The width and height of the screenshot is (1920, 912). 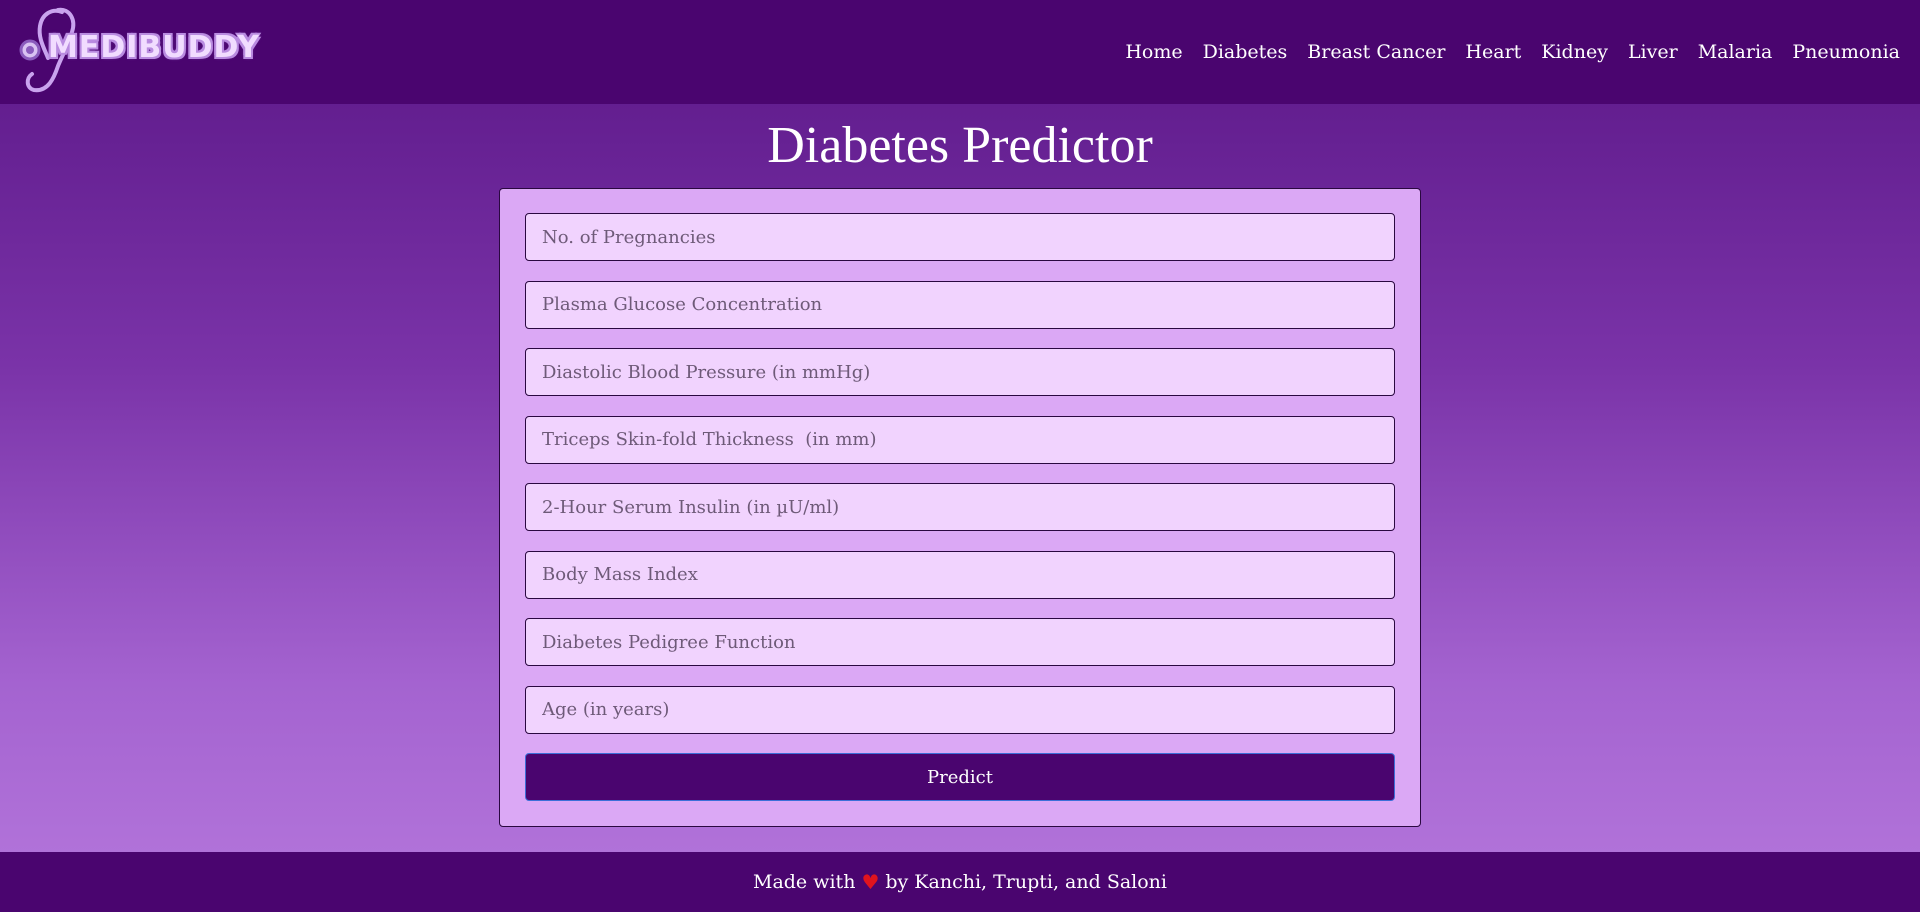 What do you see at coordinates (960, 777) in the screenshot?
I see `predict-button: Predict` at bounding box center [960, 777].